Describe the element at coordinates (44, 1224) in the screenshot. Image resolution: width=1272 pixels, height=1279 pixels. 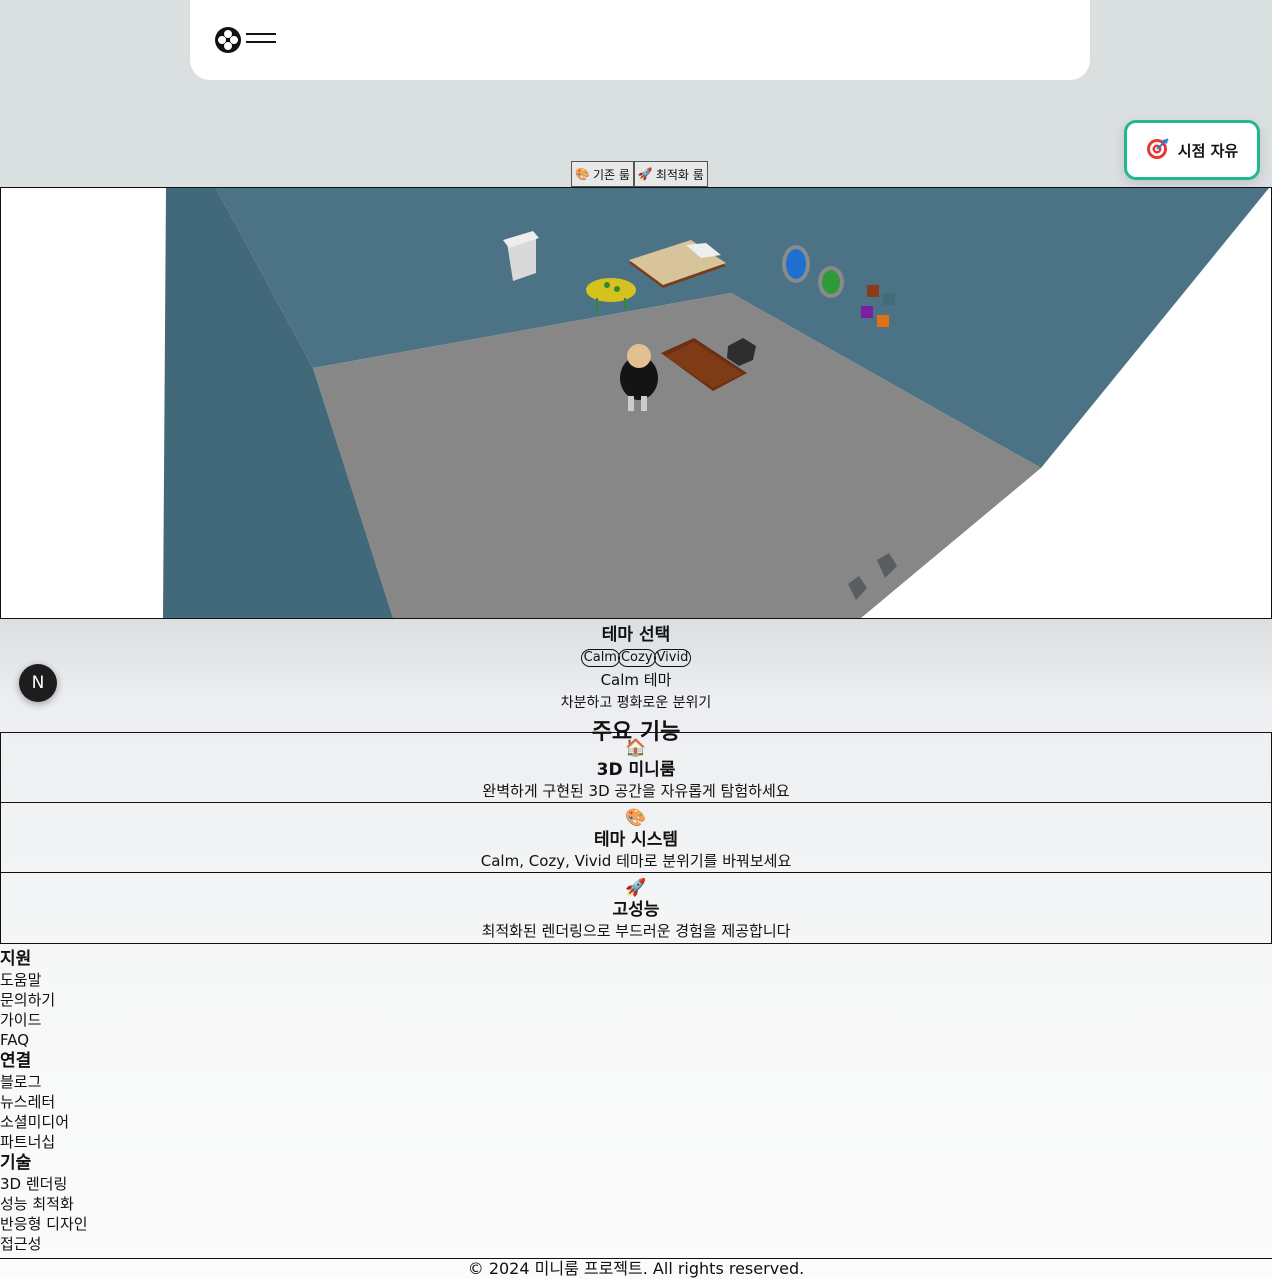
I see `footer-link-responsive: 반응형 디자인` at that location.